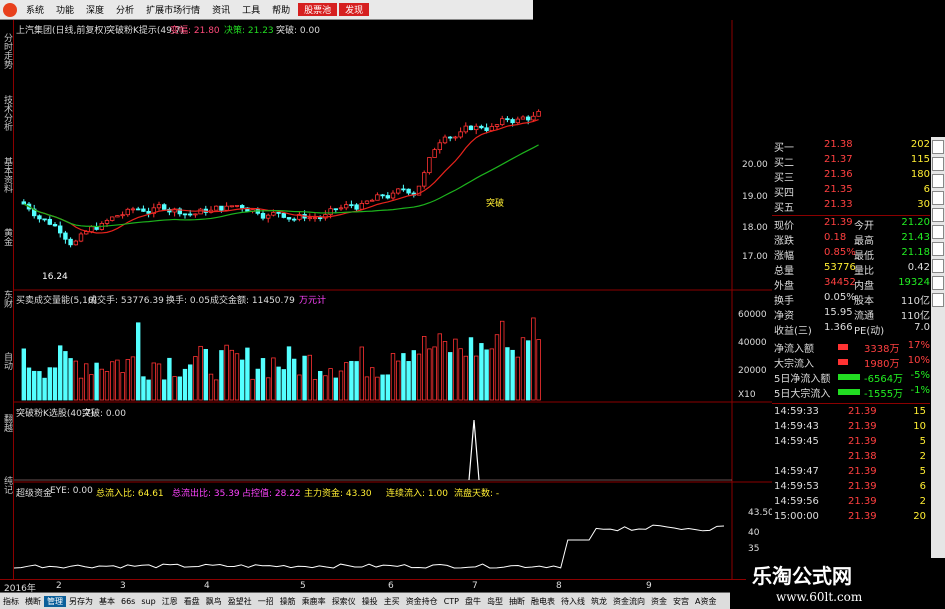 This screenshot has height=609, width=945. Describe the element at coordinates (7, 113) in the screenshot. I see `left-tab: 技术分析` at that location.